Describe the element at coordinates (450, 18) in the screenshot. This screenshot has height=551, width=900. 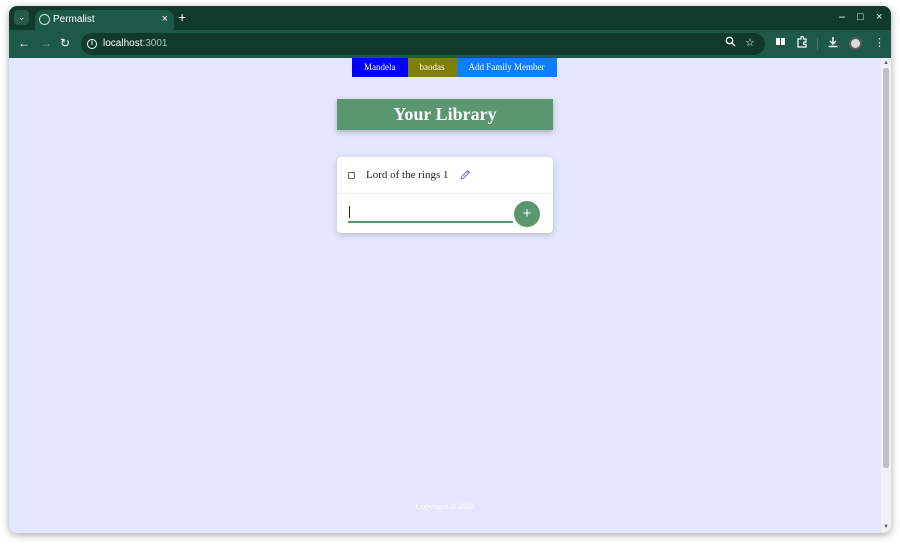
I see `tab-bar: ⌄ Permalist × + – □ ×` at that location.